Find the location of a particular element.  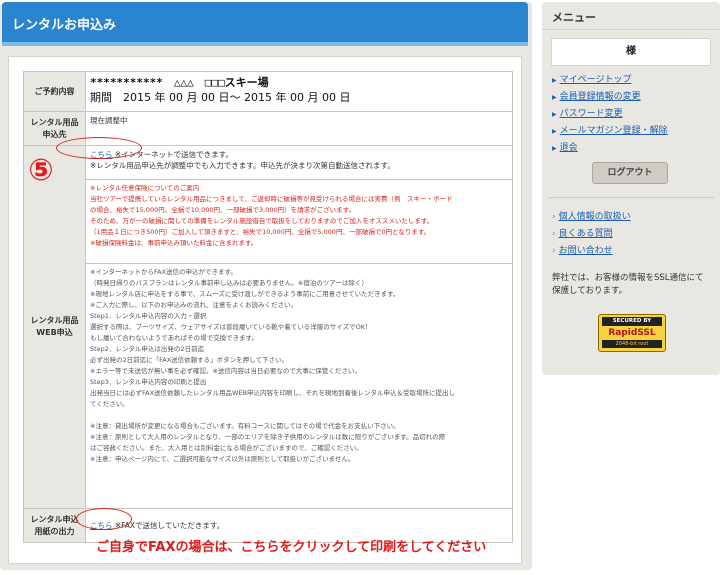

user-name-box: 様 is located at coordinates (631, 52).